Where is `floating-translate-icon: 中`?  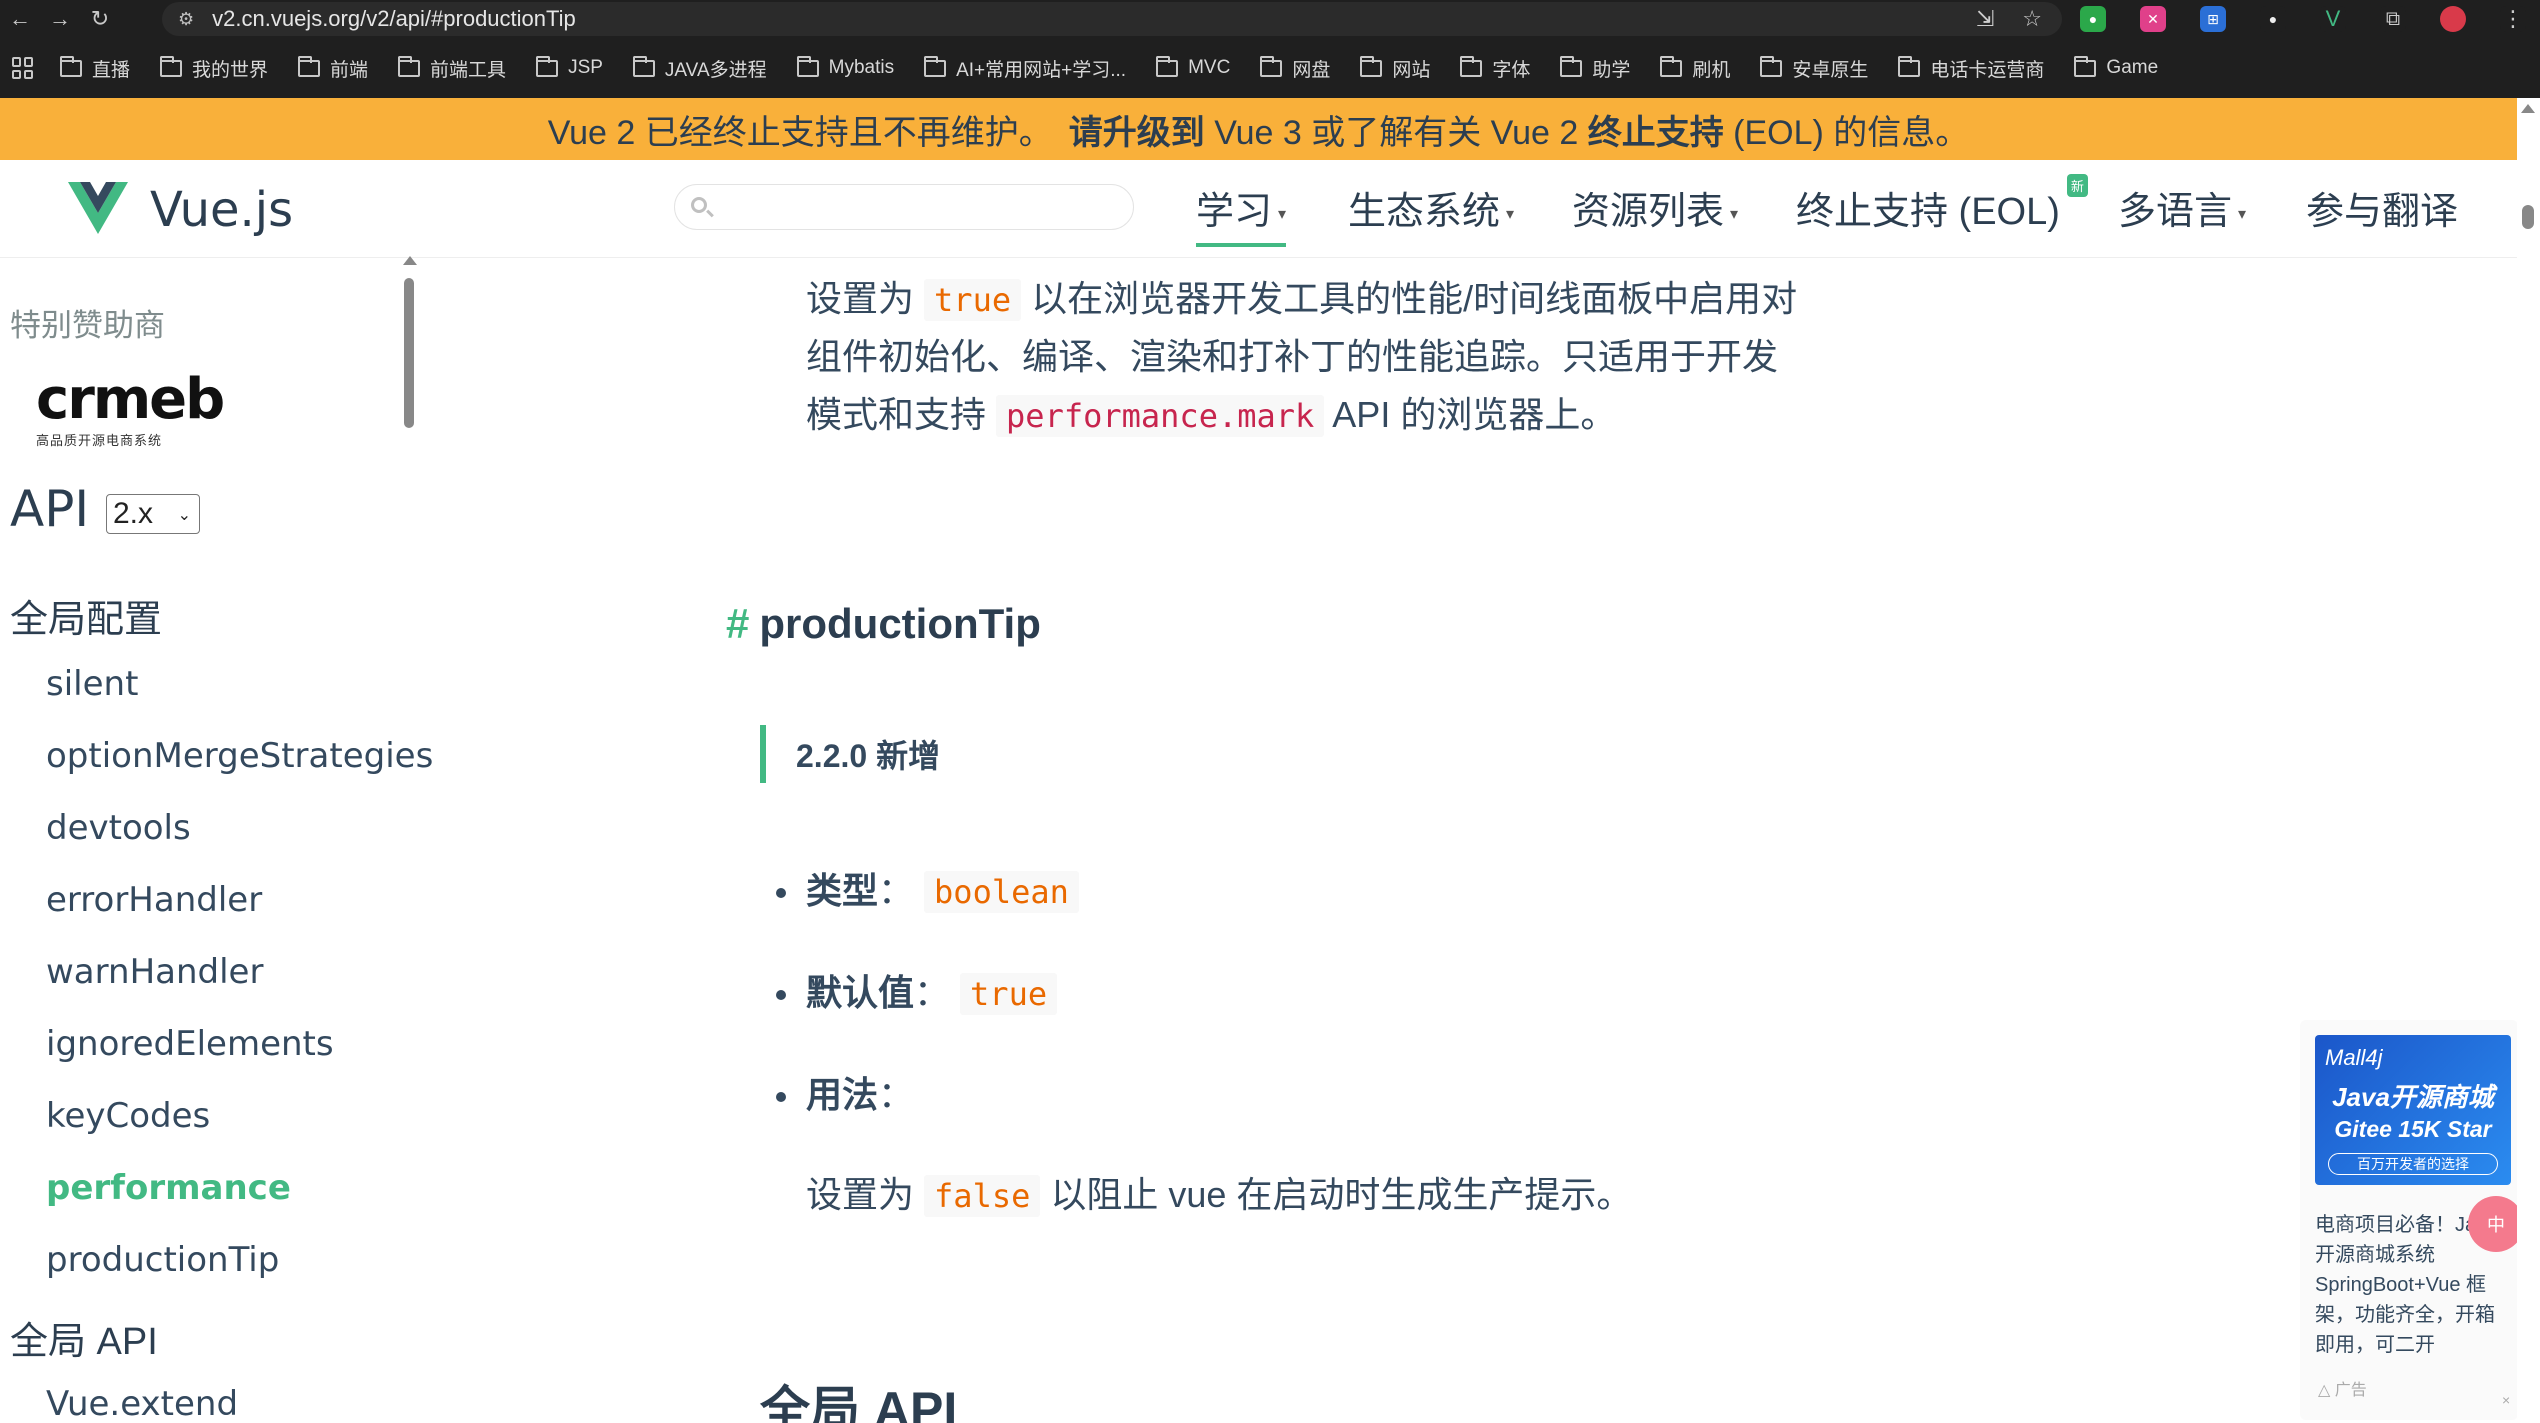
floating-translate-icon: 中 is located at coordinates (2496, 1224).